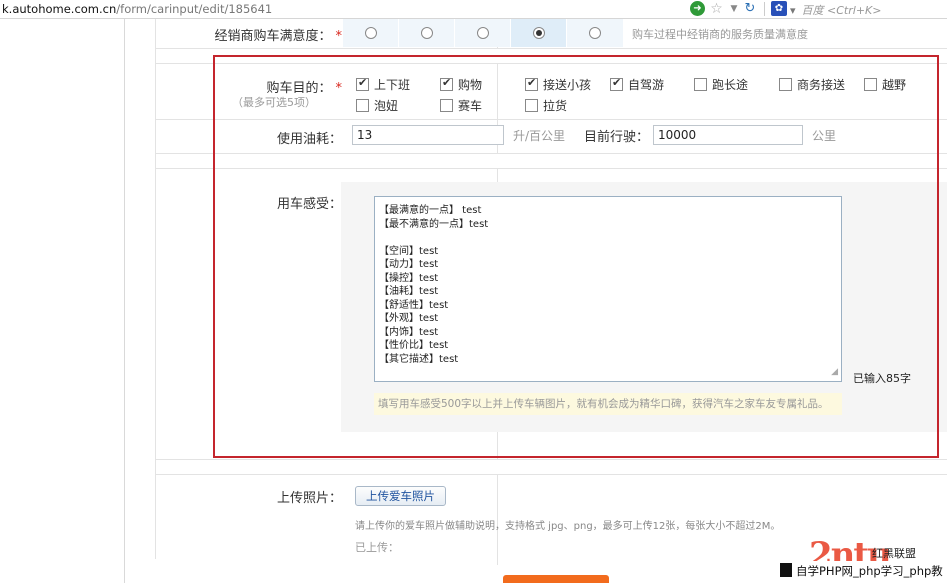 This screenshot has width=947, height=583. I want to click on radio-button-selected, so click(539, 33).